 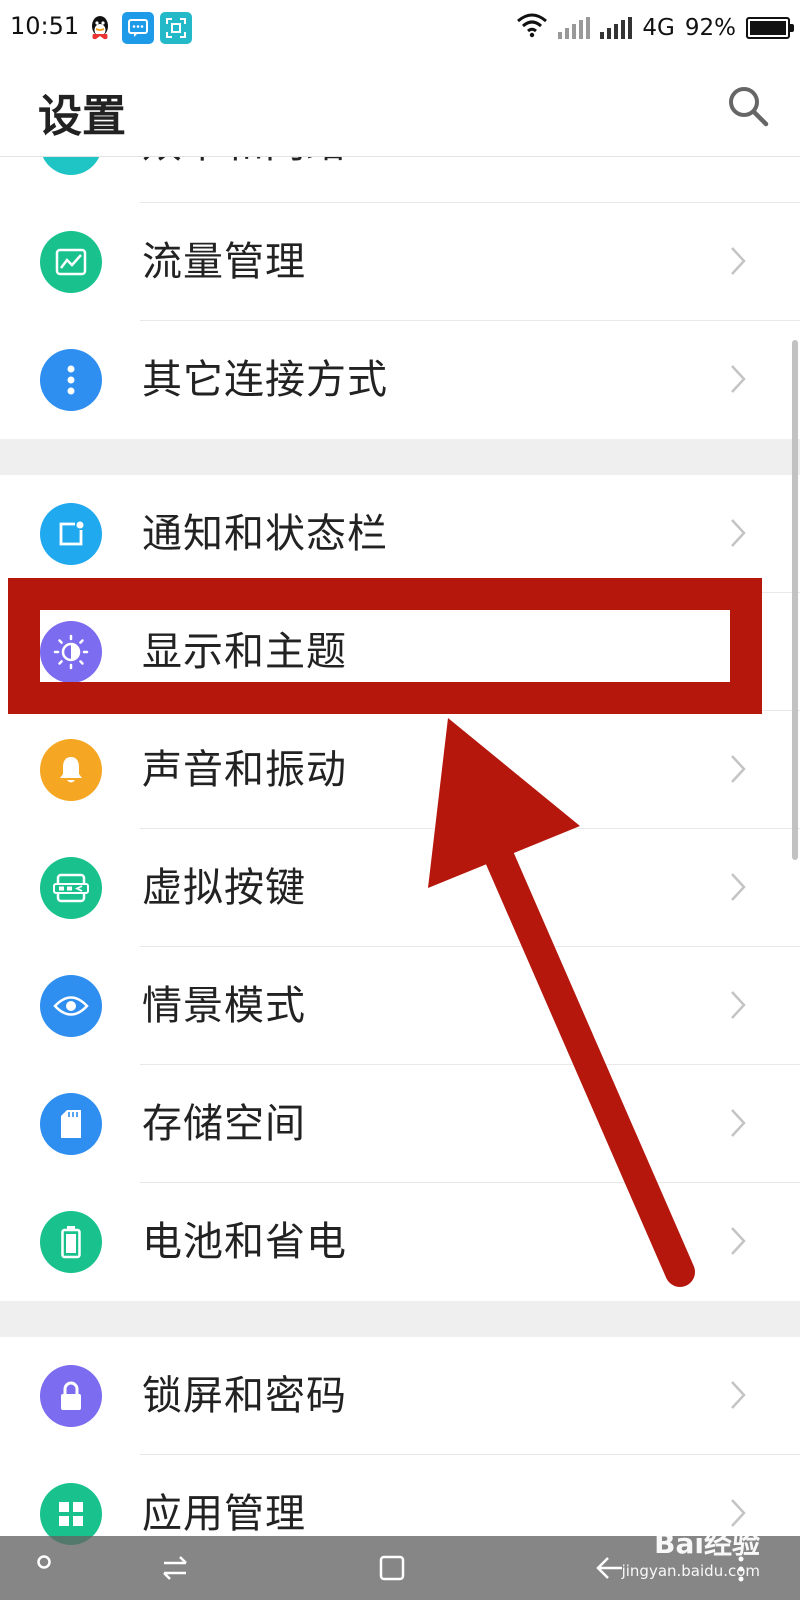 What do you see at coordinates (71, 888) in the screenshot?
I see `virtual-keys-icon` at bounding box center [71, 888].